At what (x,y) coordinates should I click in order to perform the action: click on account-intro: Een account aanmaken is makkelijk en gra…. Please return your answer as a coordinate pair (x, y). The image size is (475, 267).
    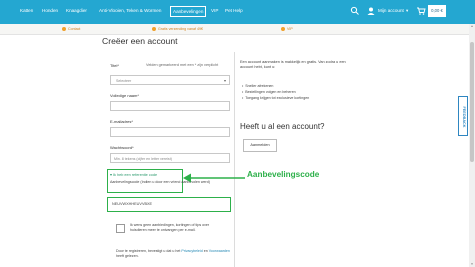
    Looking at the image, I should click on (293, 64).